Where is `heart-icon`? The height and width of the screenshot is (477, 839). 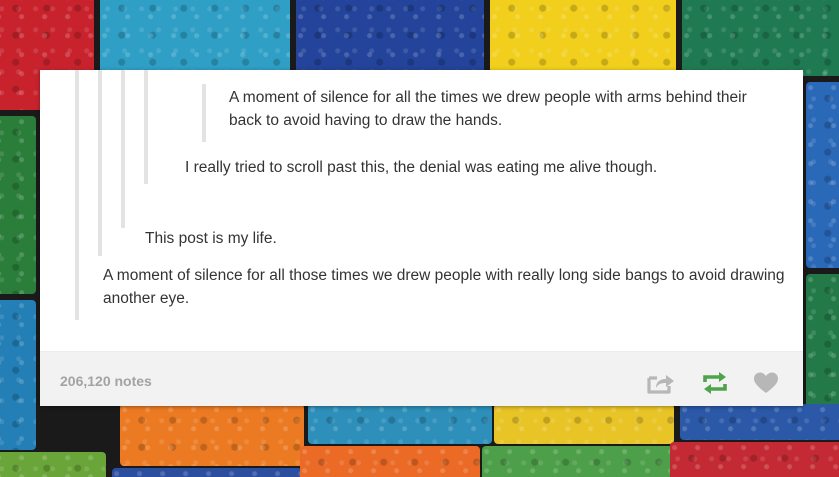
heart-icon is located at coordinates (766, 382).